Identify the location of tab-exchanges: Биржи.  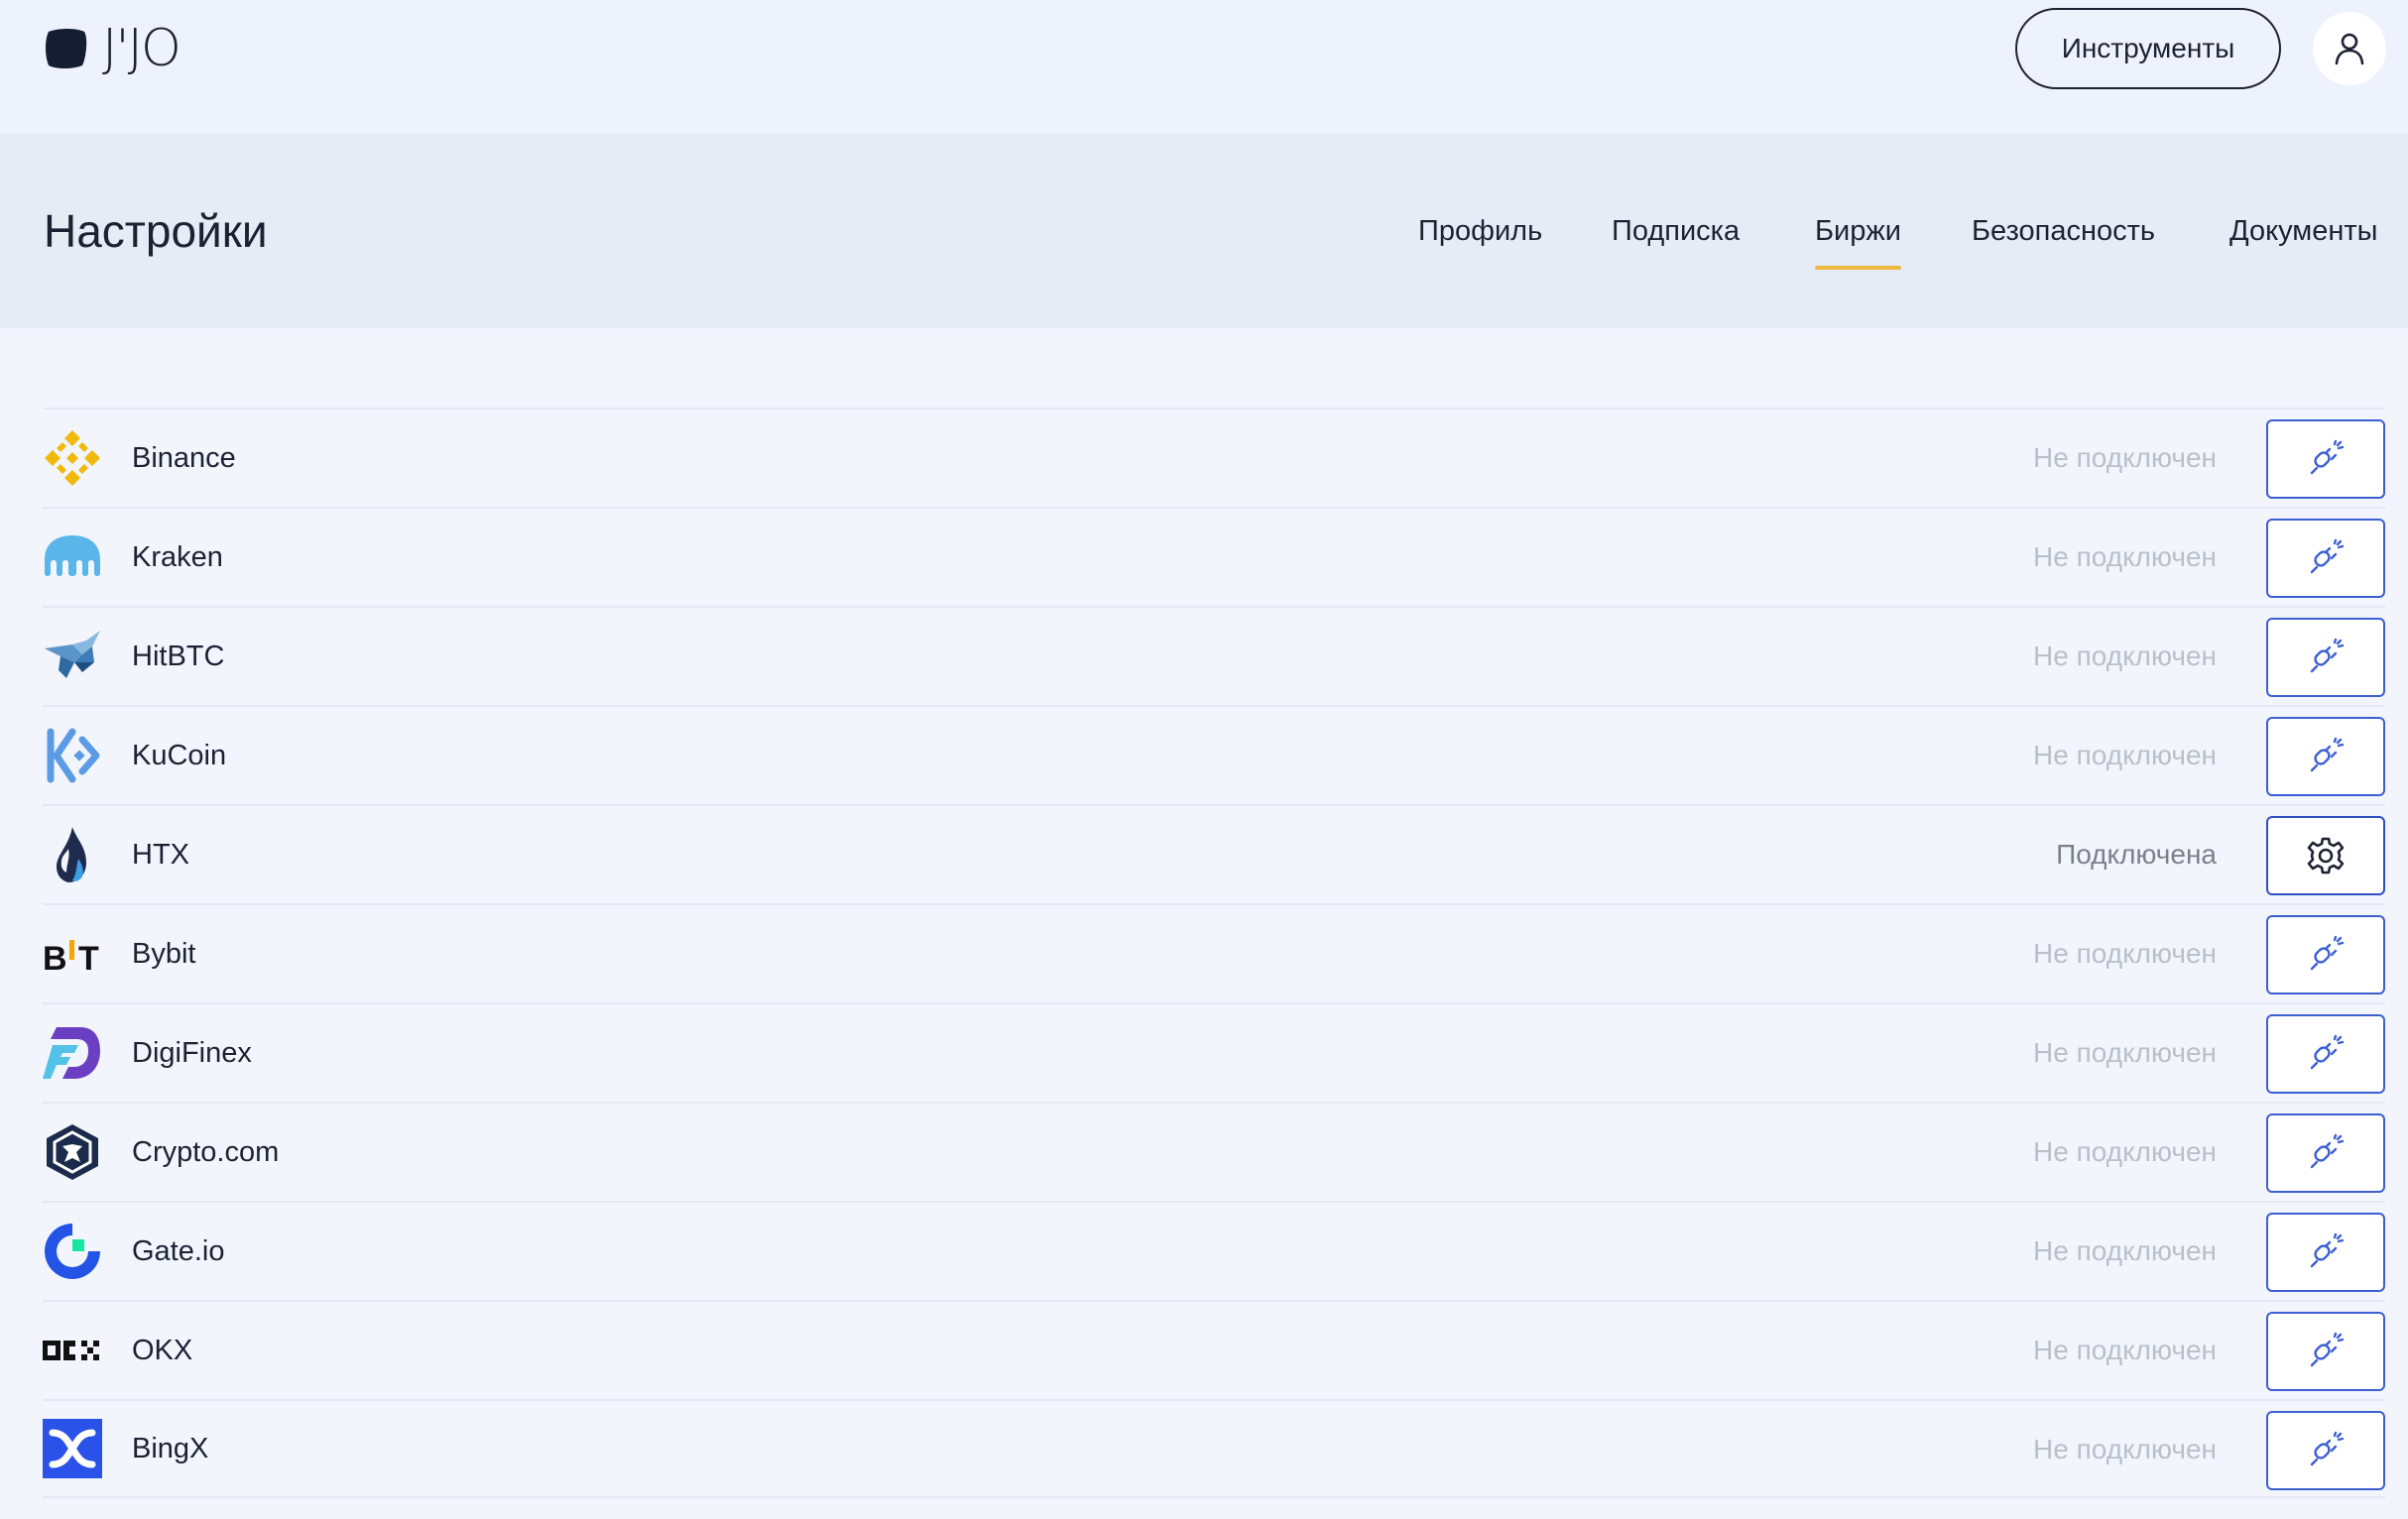
(1858, 242).